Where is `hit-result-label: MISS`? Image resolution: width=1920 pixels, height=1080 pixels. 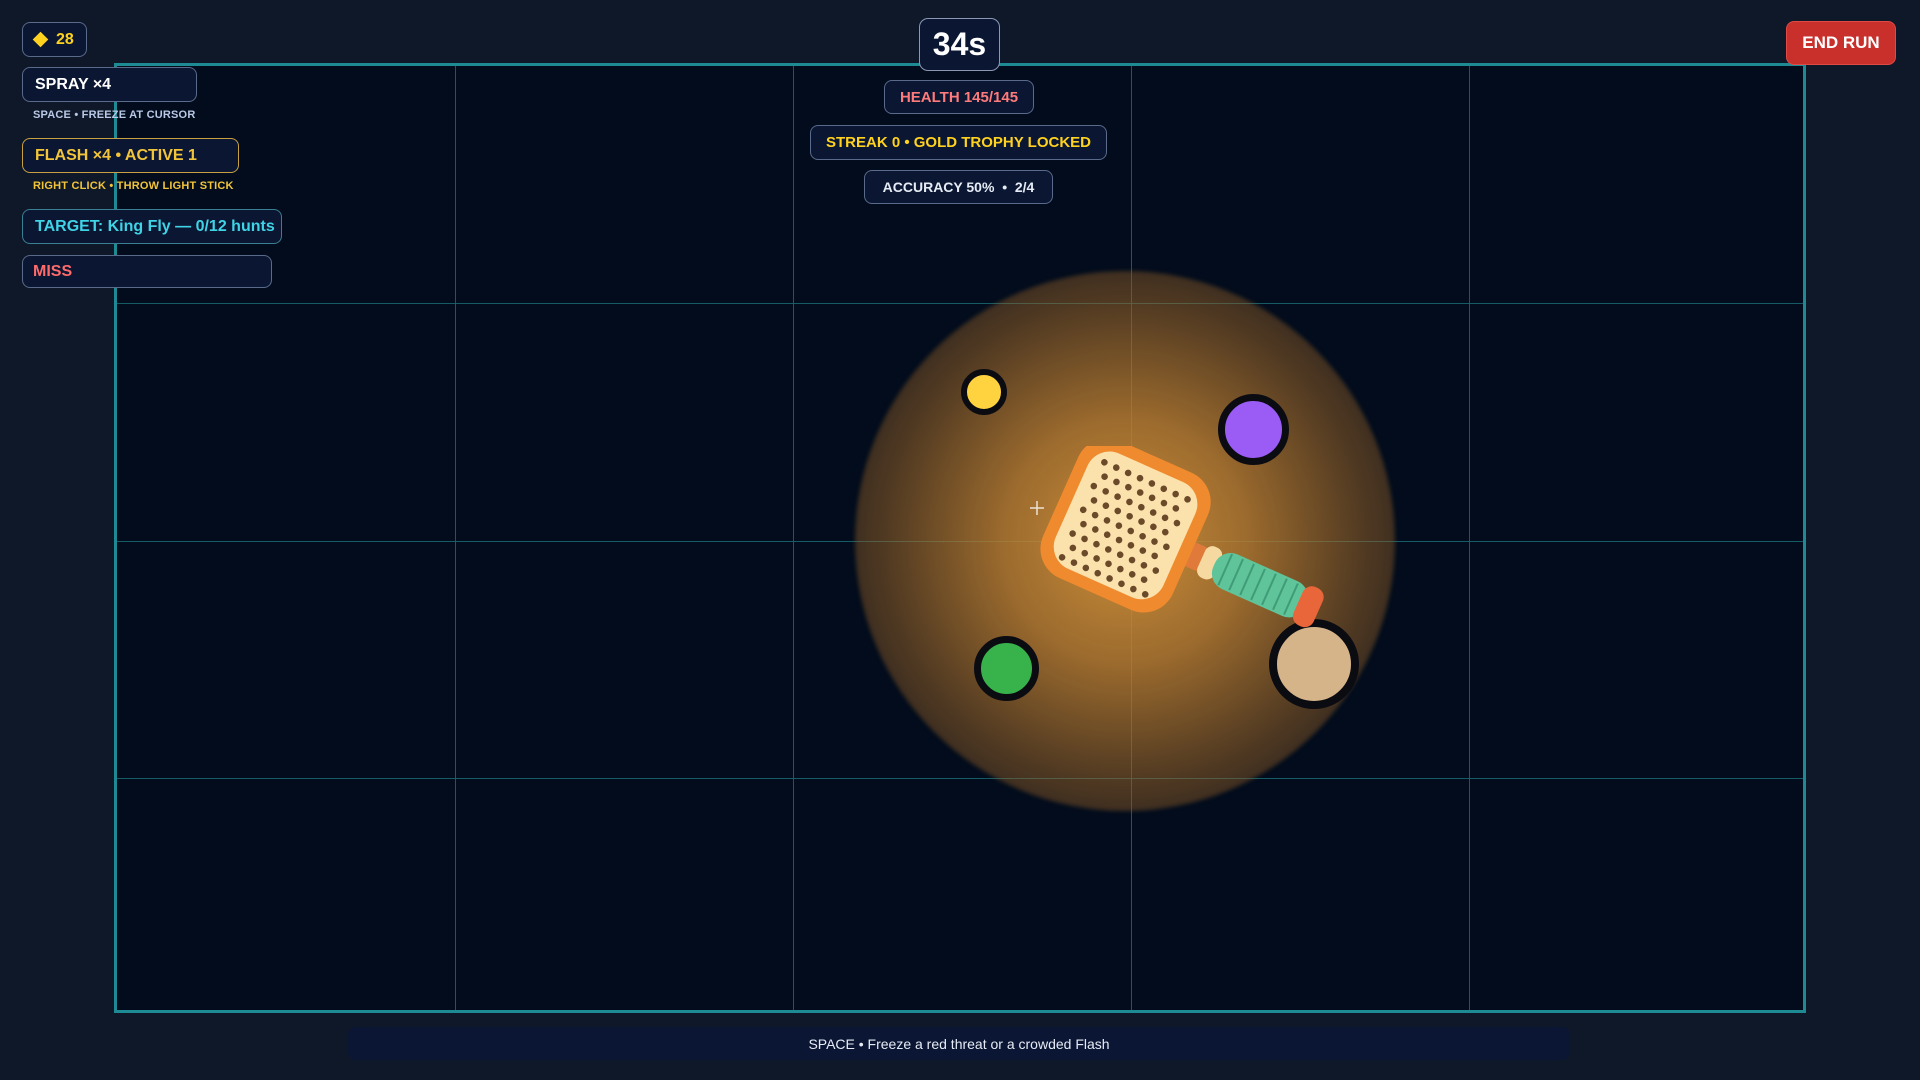
hit-result-label: MISS is located at coordinates (53, 271).